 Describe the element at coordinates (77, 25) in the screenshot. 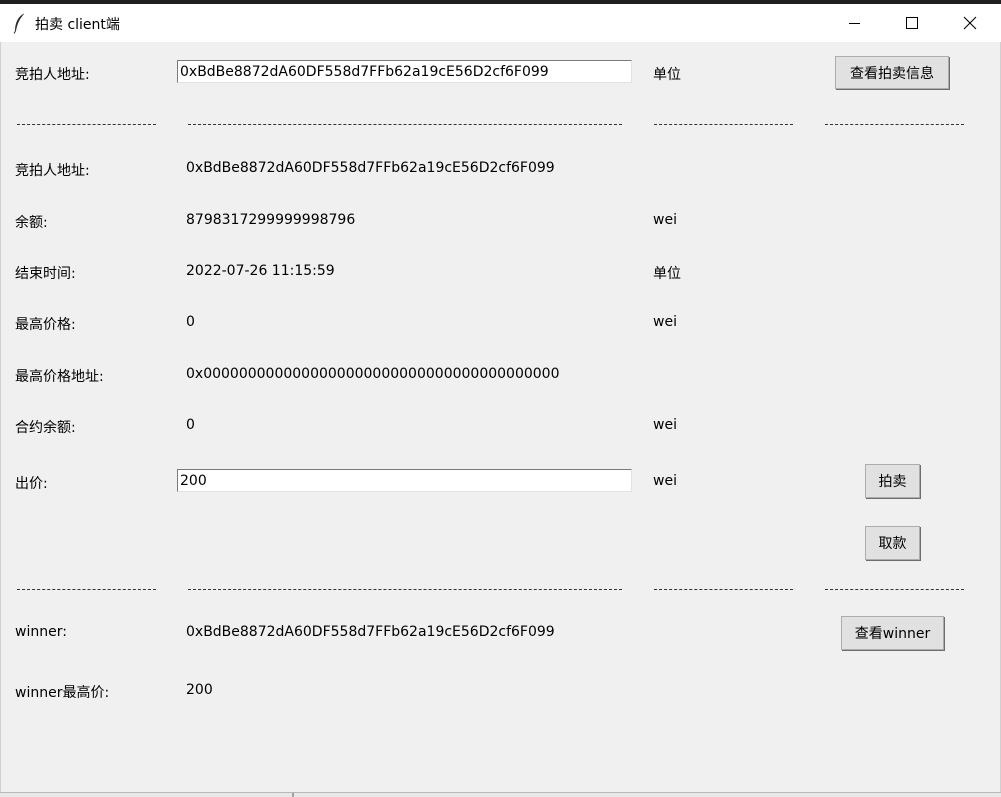

I see `window-title: 拍卖 client端` at that location.